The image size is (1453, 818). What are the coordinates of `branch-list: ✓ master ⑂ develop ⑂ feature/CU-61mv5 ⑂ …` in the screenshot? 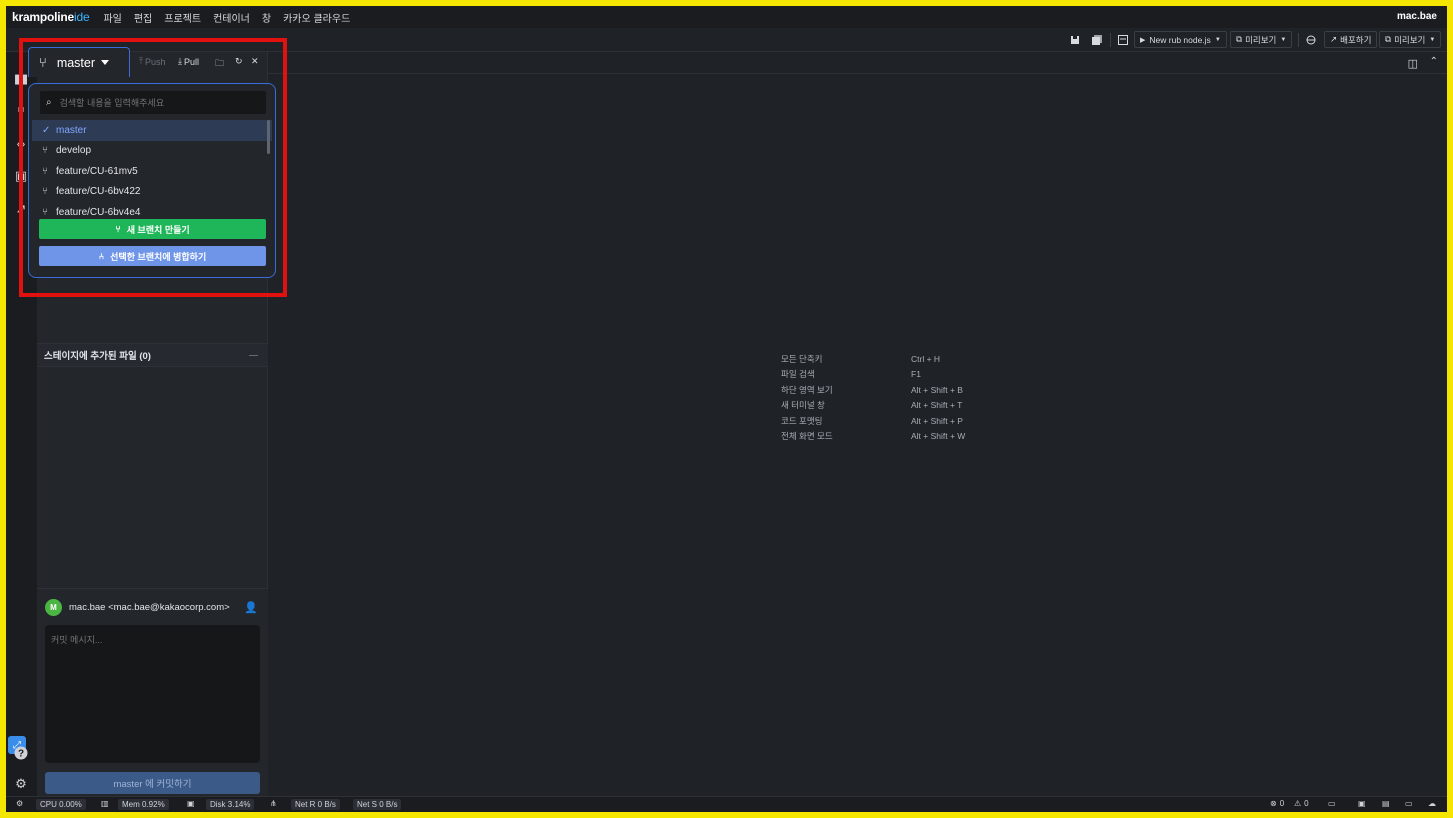 It's located at (152, 168).